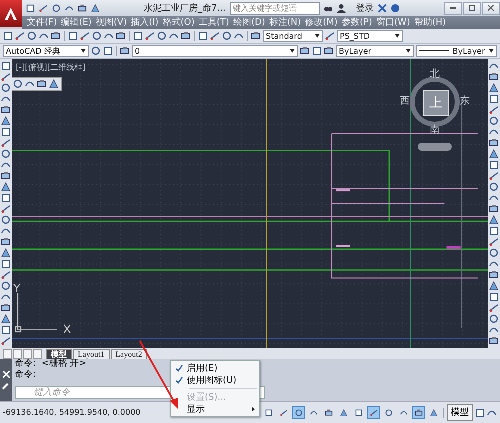 The width and height of the screenshot is (500, 423). Describe the element at coordinates (357, 22) in the screenshot. I see `menu-item: 参数(P)` at that location.